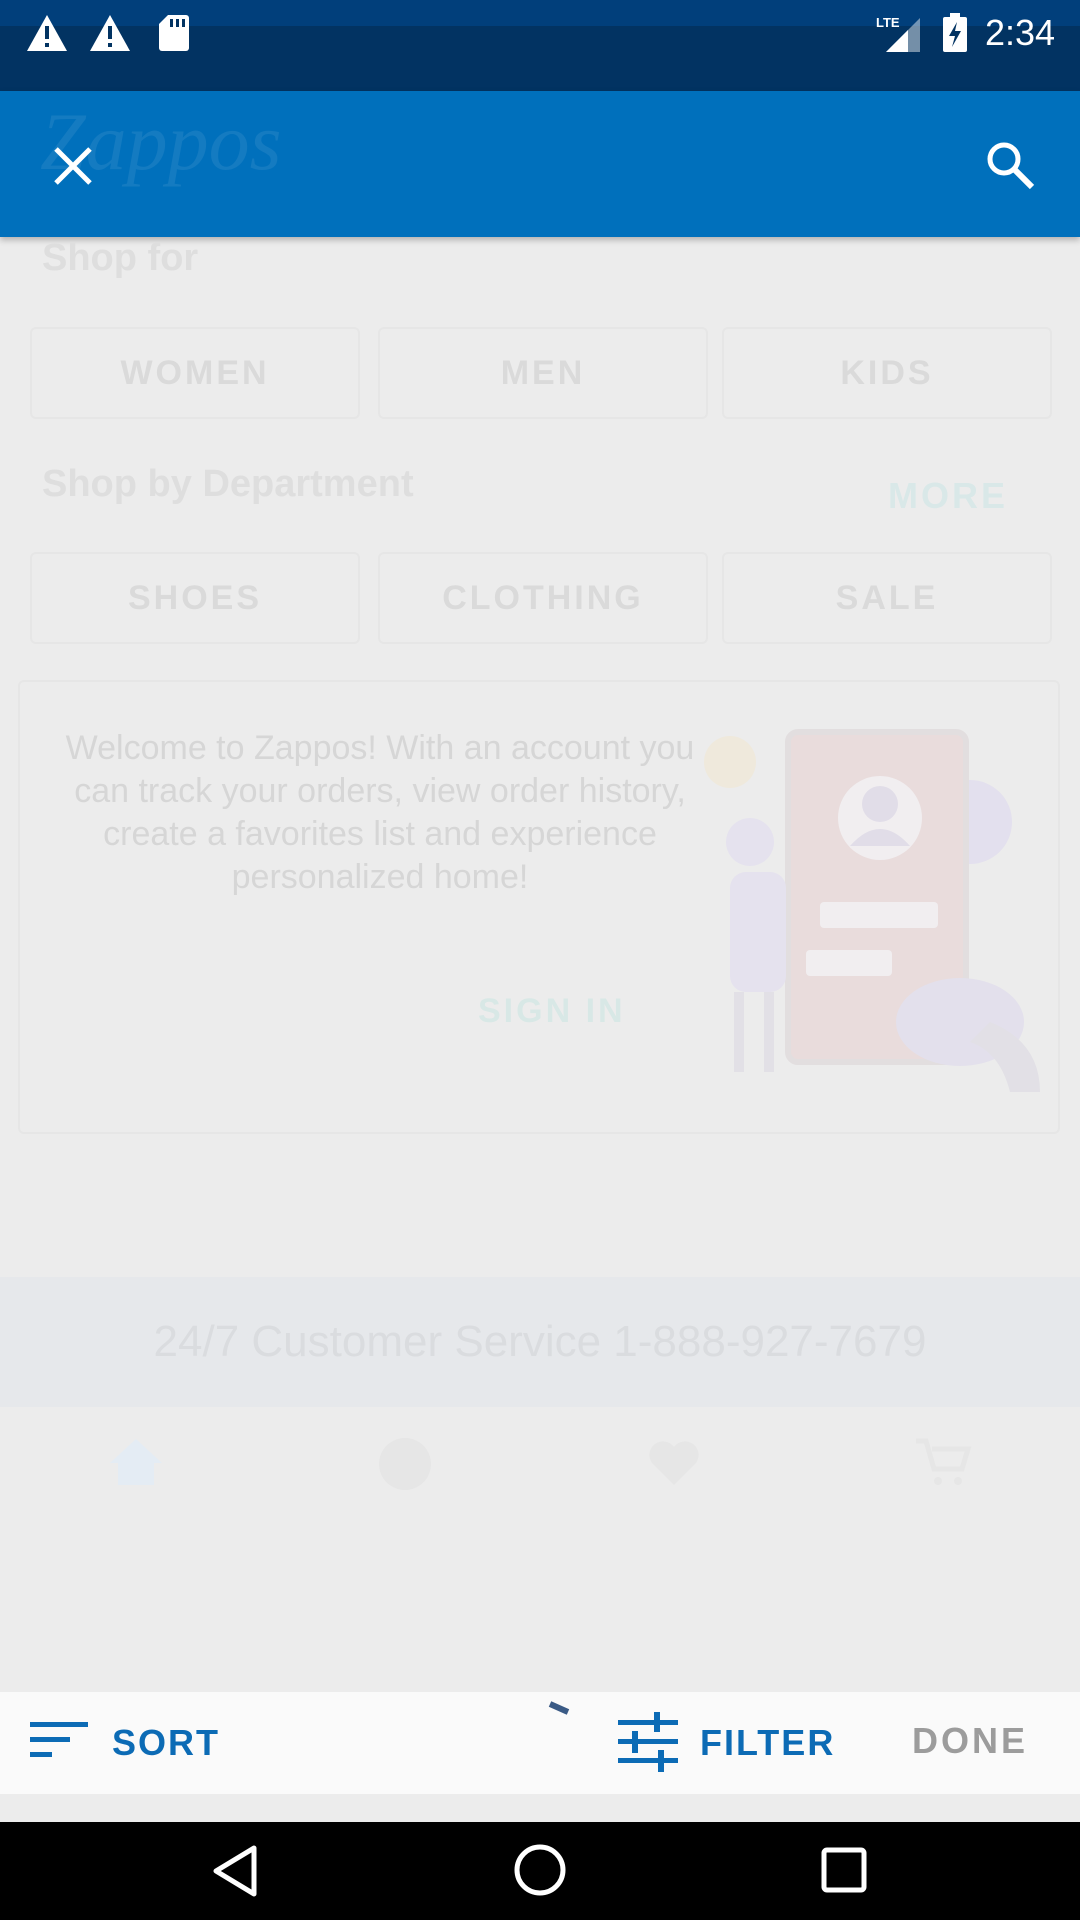 The height and width of the screenshot is (1920, 1080). I want to click on filter-button: FILTER, so click(767, 1743).